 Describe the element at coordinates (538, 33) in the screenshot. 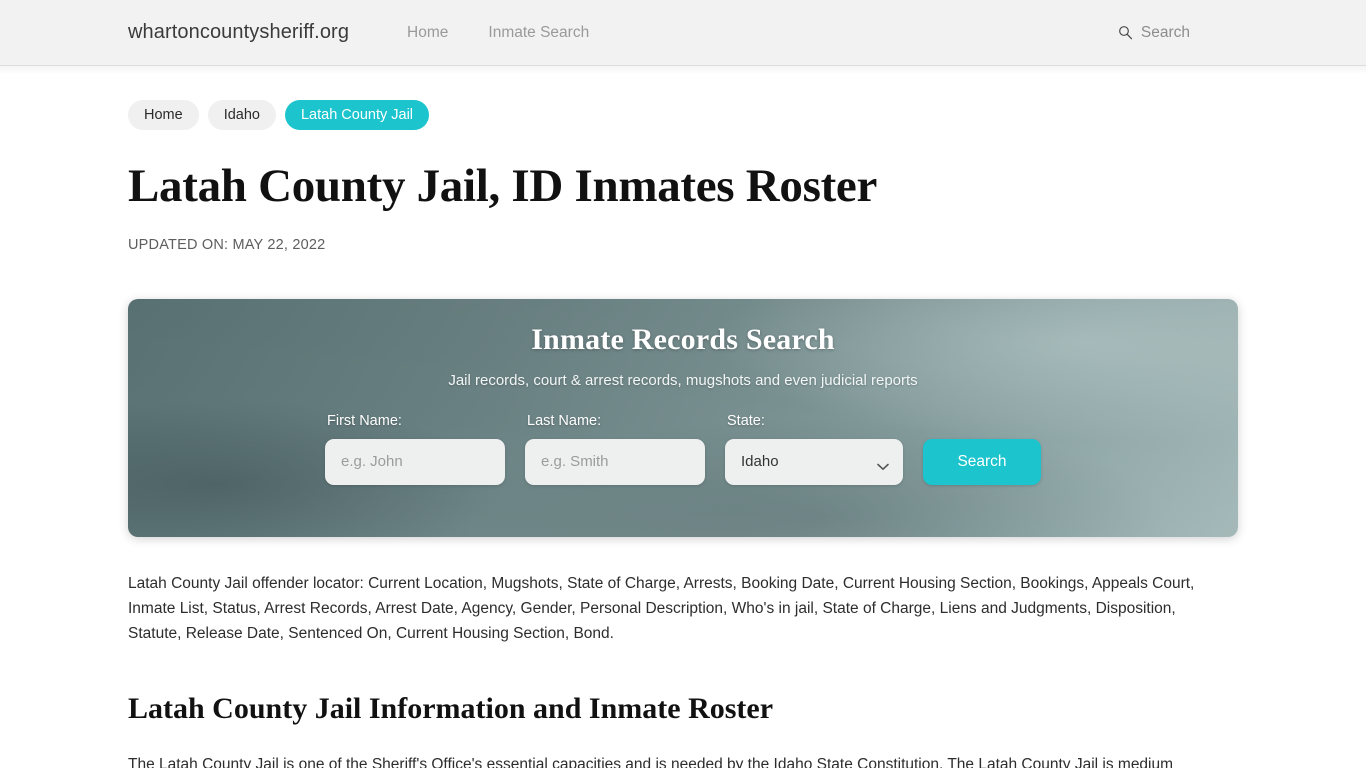

I see `nav-item-inmate-search: Inmate Search` at that location.